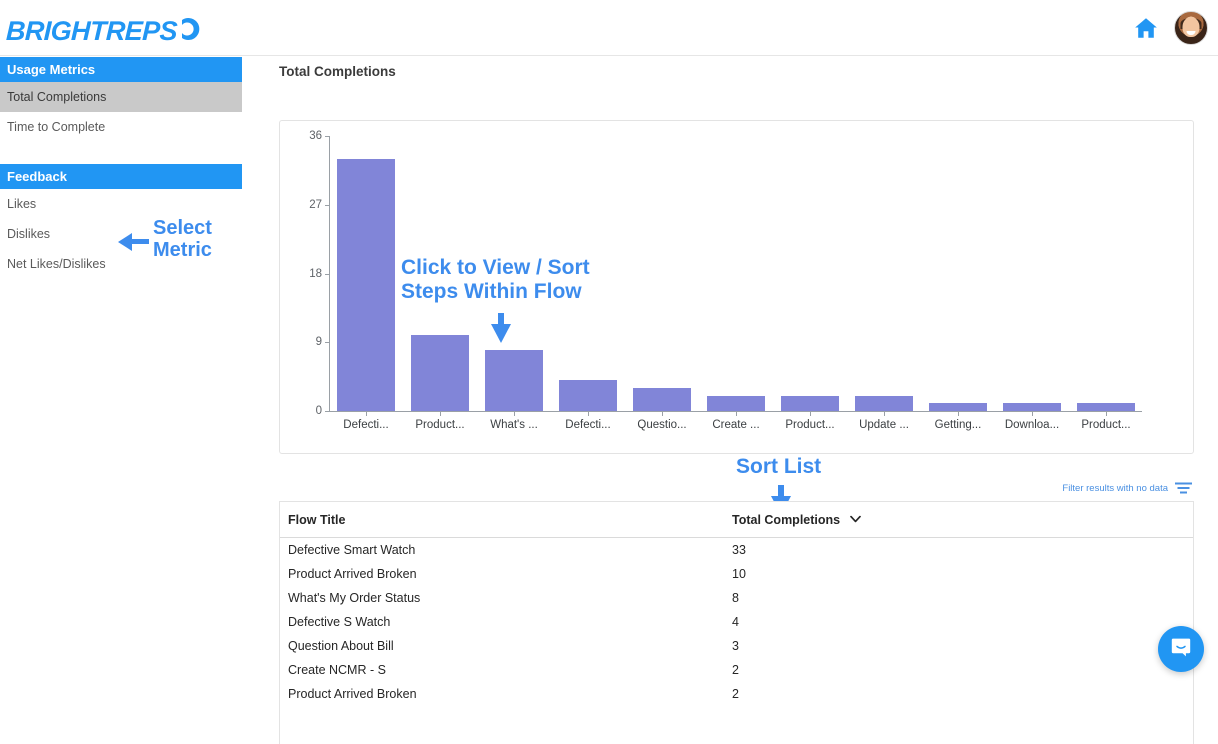 The image size is (1218, 744). I want to click on annotation-select-metric: Select Metric, so click(182, 239).